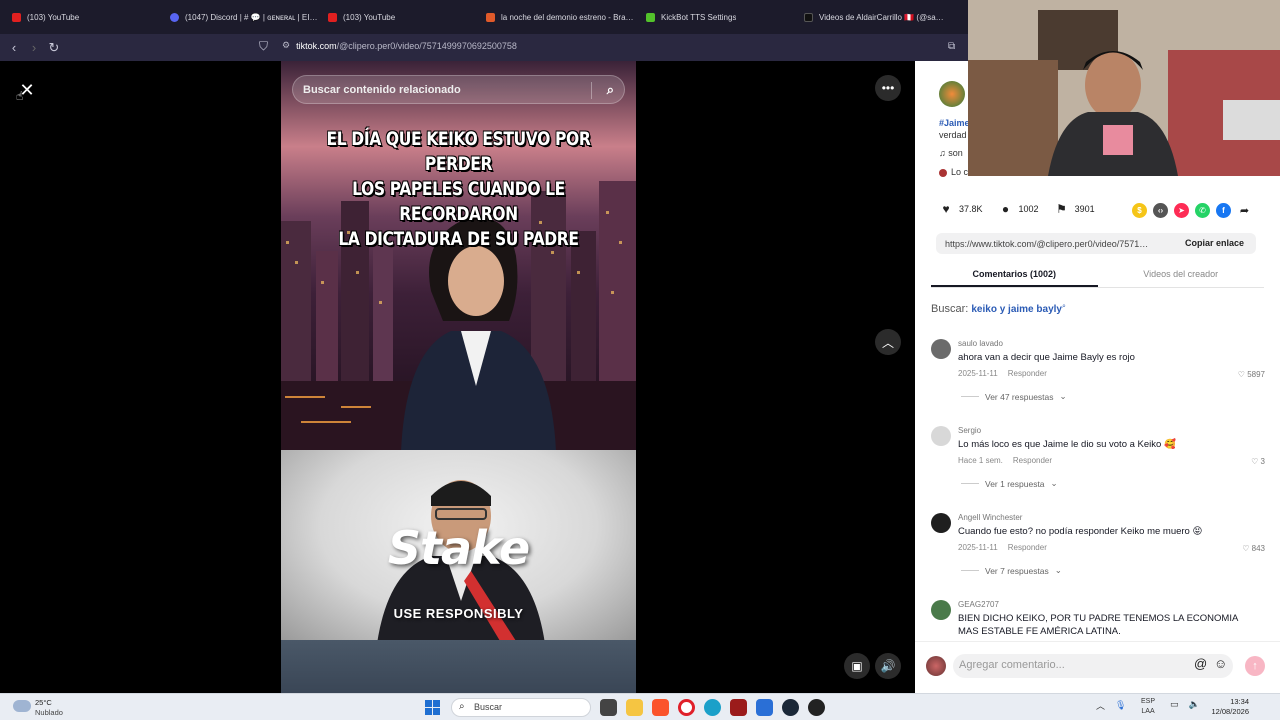 The height and width of the screenshot is (720, 1280). I want to click on search-keyword-link: keiko y jaime bayly, so click(1016, 309).